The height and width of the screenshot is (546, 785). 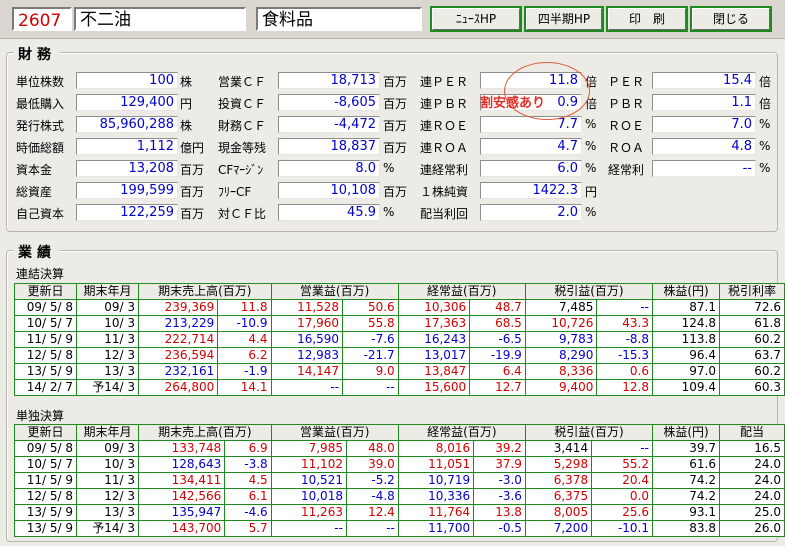 I want to click on field-unit-roe: %, so click(x=765, y=124).